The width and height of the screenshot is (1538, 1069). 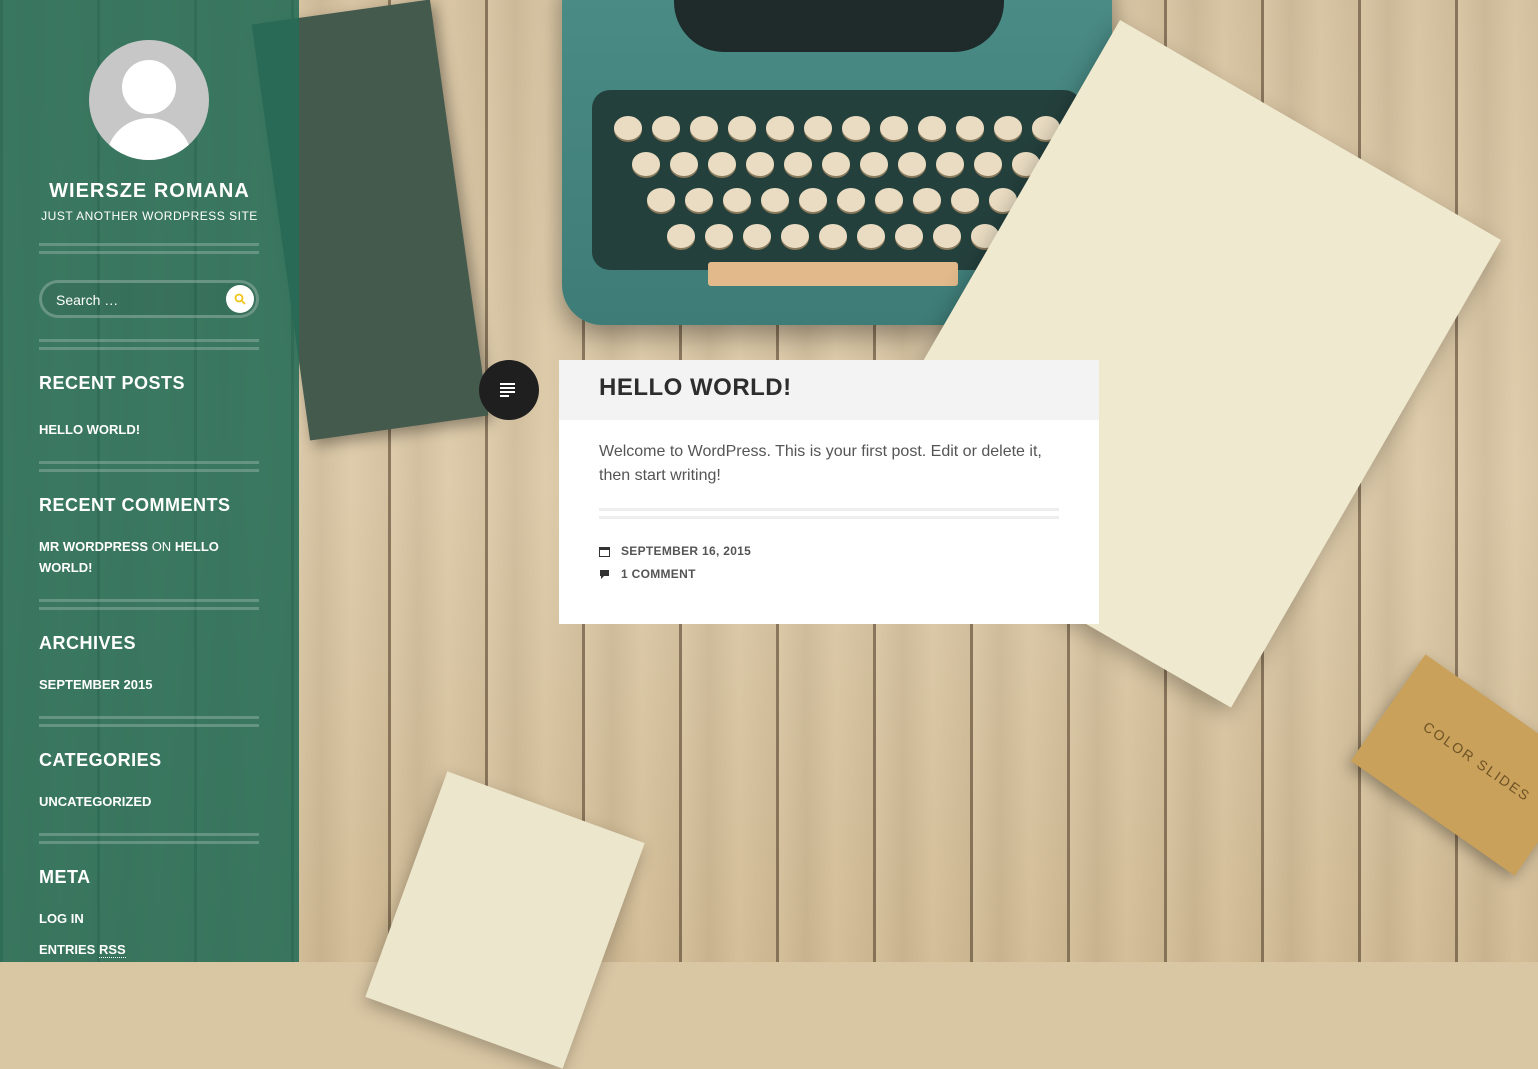 What do you see at coordinates (93, 546) in the screenshot?
I see `comment-author-link: MR WORDPRESS` at bounding box center [93, 546].